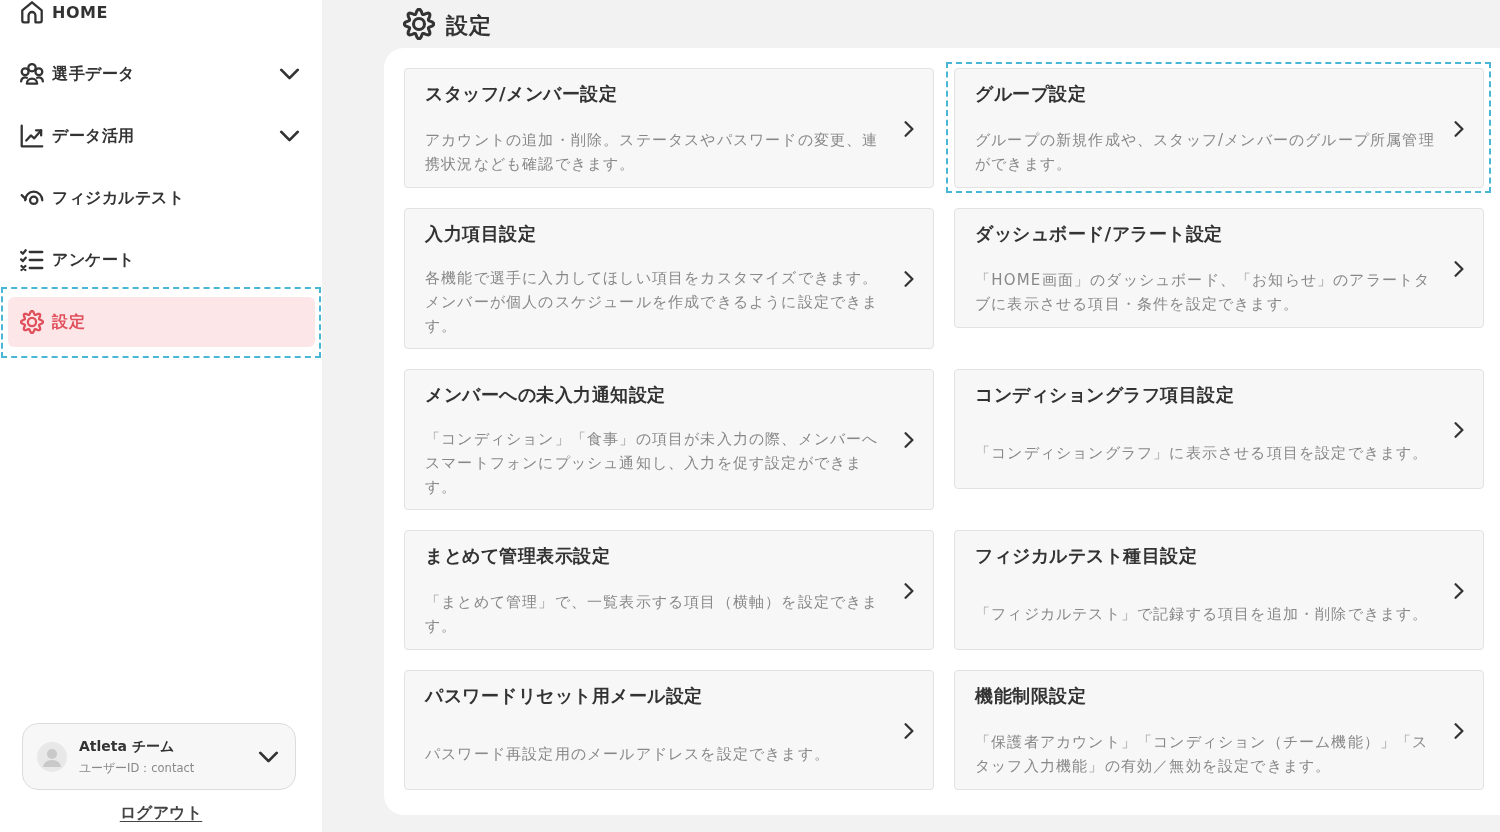 This screenshot has width=1500, height=832. I want to click on settings-card: スタッフ/メンバー設定 アカウントの追加・削除。ステータスやパスワードの変更、連携状況なども確認できます。, so click(669, 128).